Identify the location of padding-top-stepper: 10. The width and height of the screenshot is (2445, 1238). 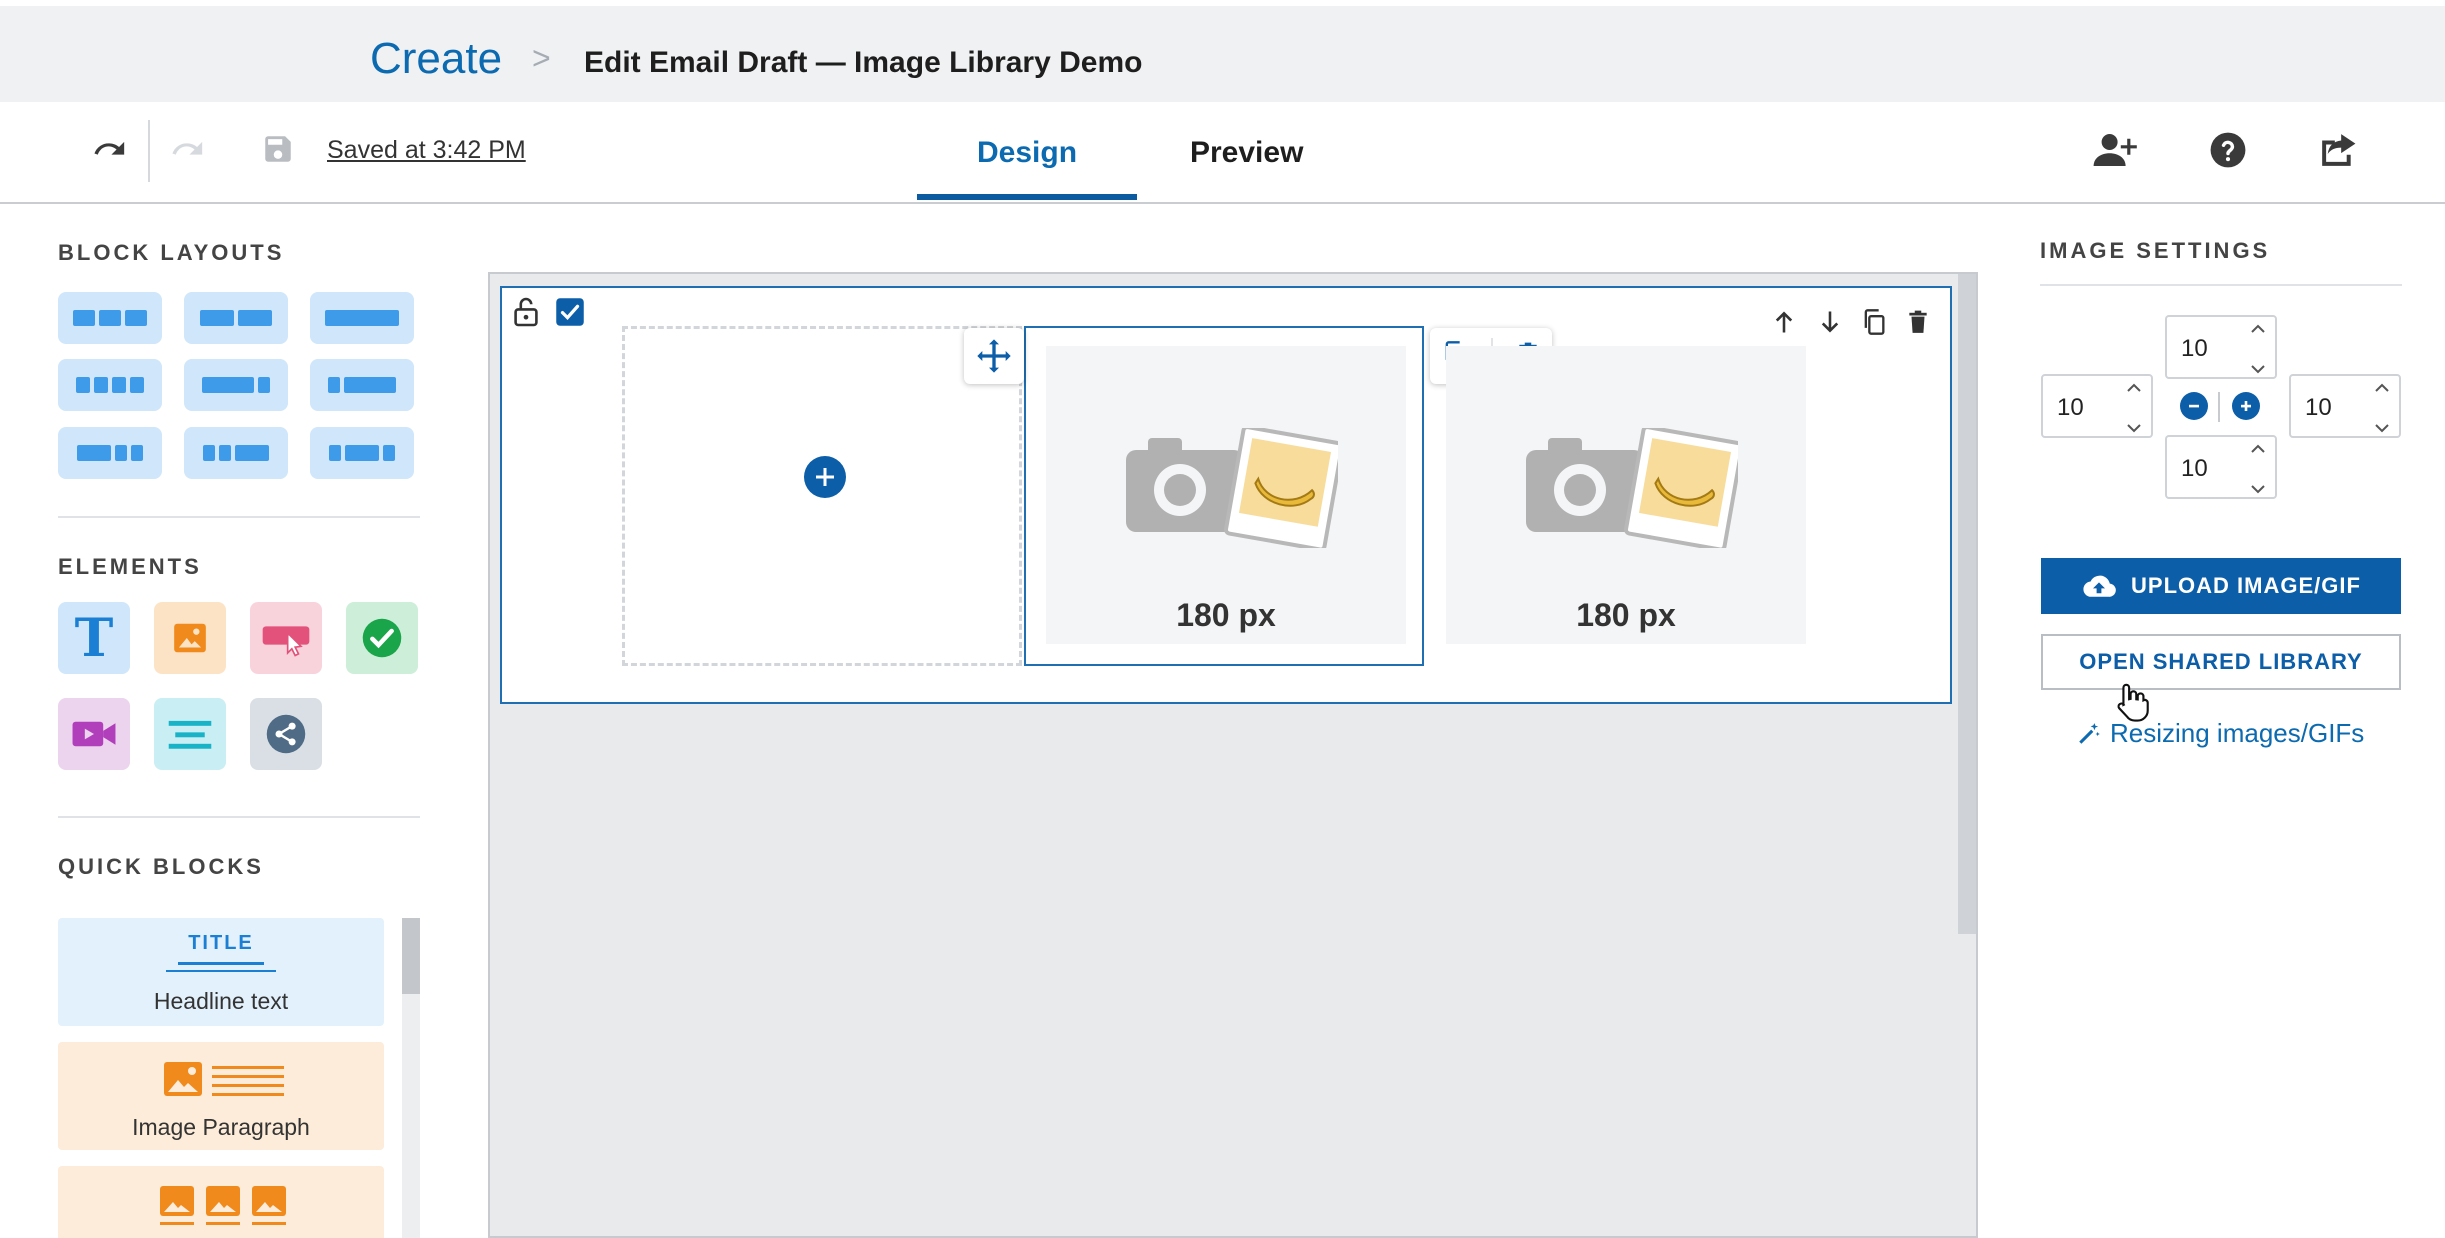
(2221, 347).